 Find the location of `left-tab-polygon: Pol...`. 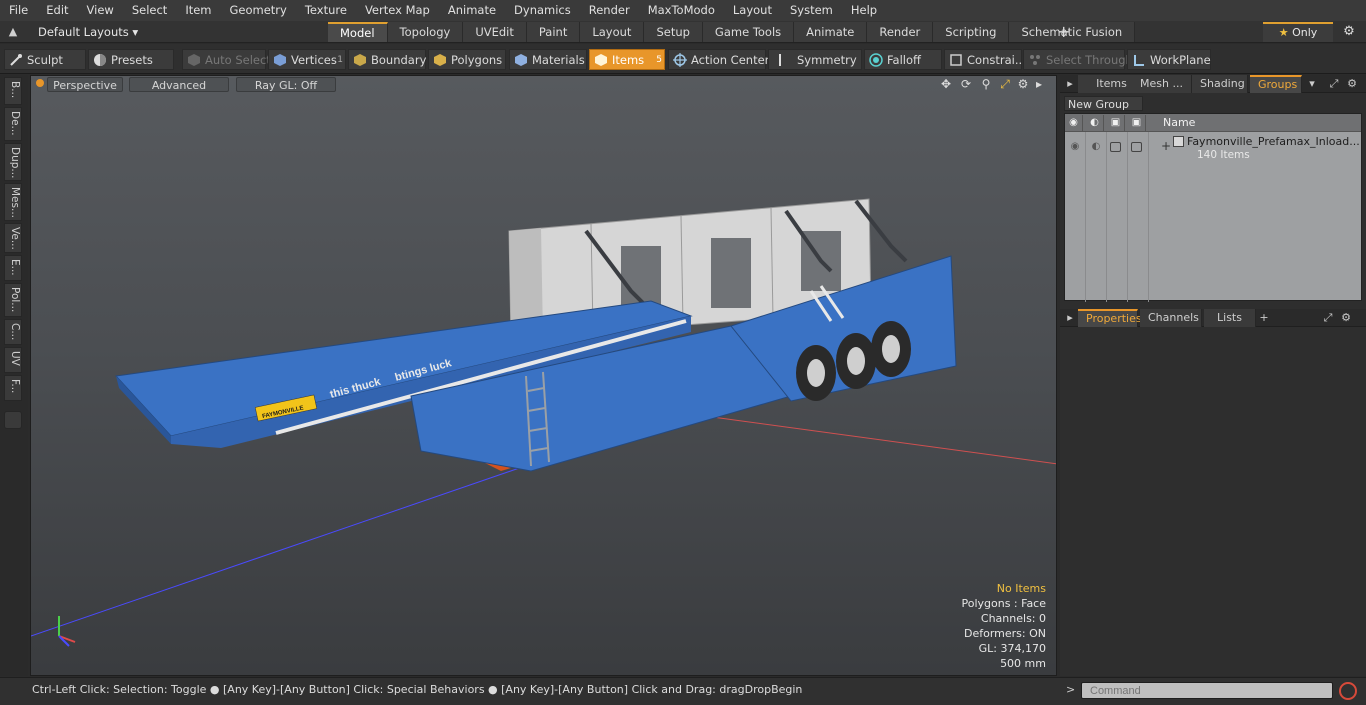

left-tab-polygon: Pol... is located at coordinates (13, 300).